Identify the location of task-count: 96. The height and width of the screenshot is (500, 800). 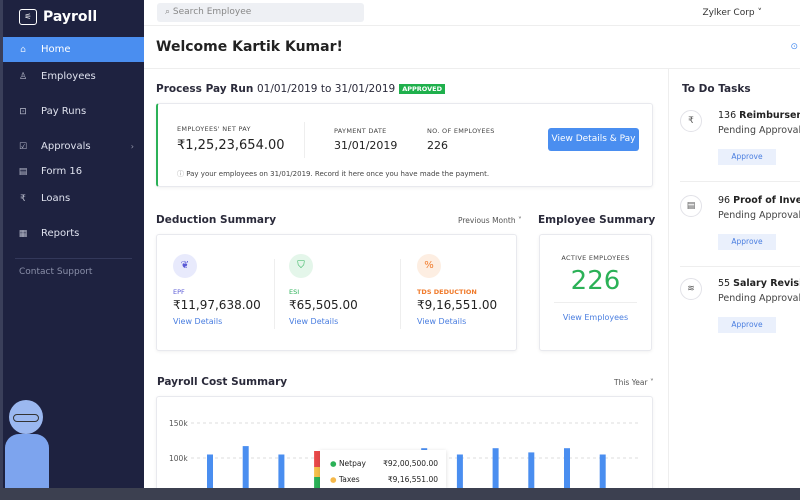
(724, 200).